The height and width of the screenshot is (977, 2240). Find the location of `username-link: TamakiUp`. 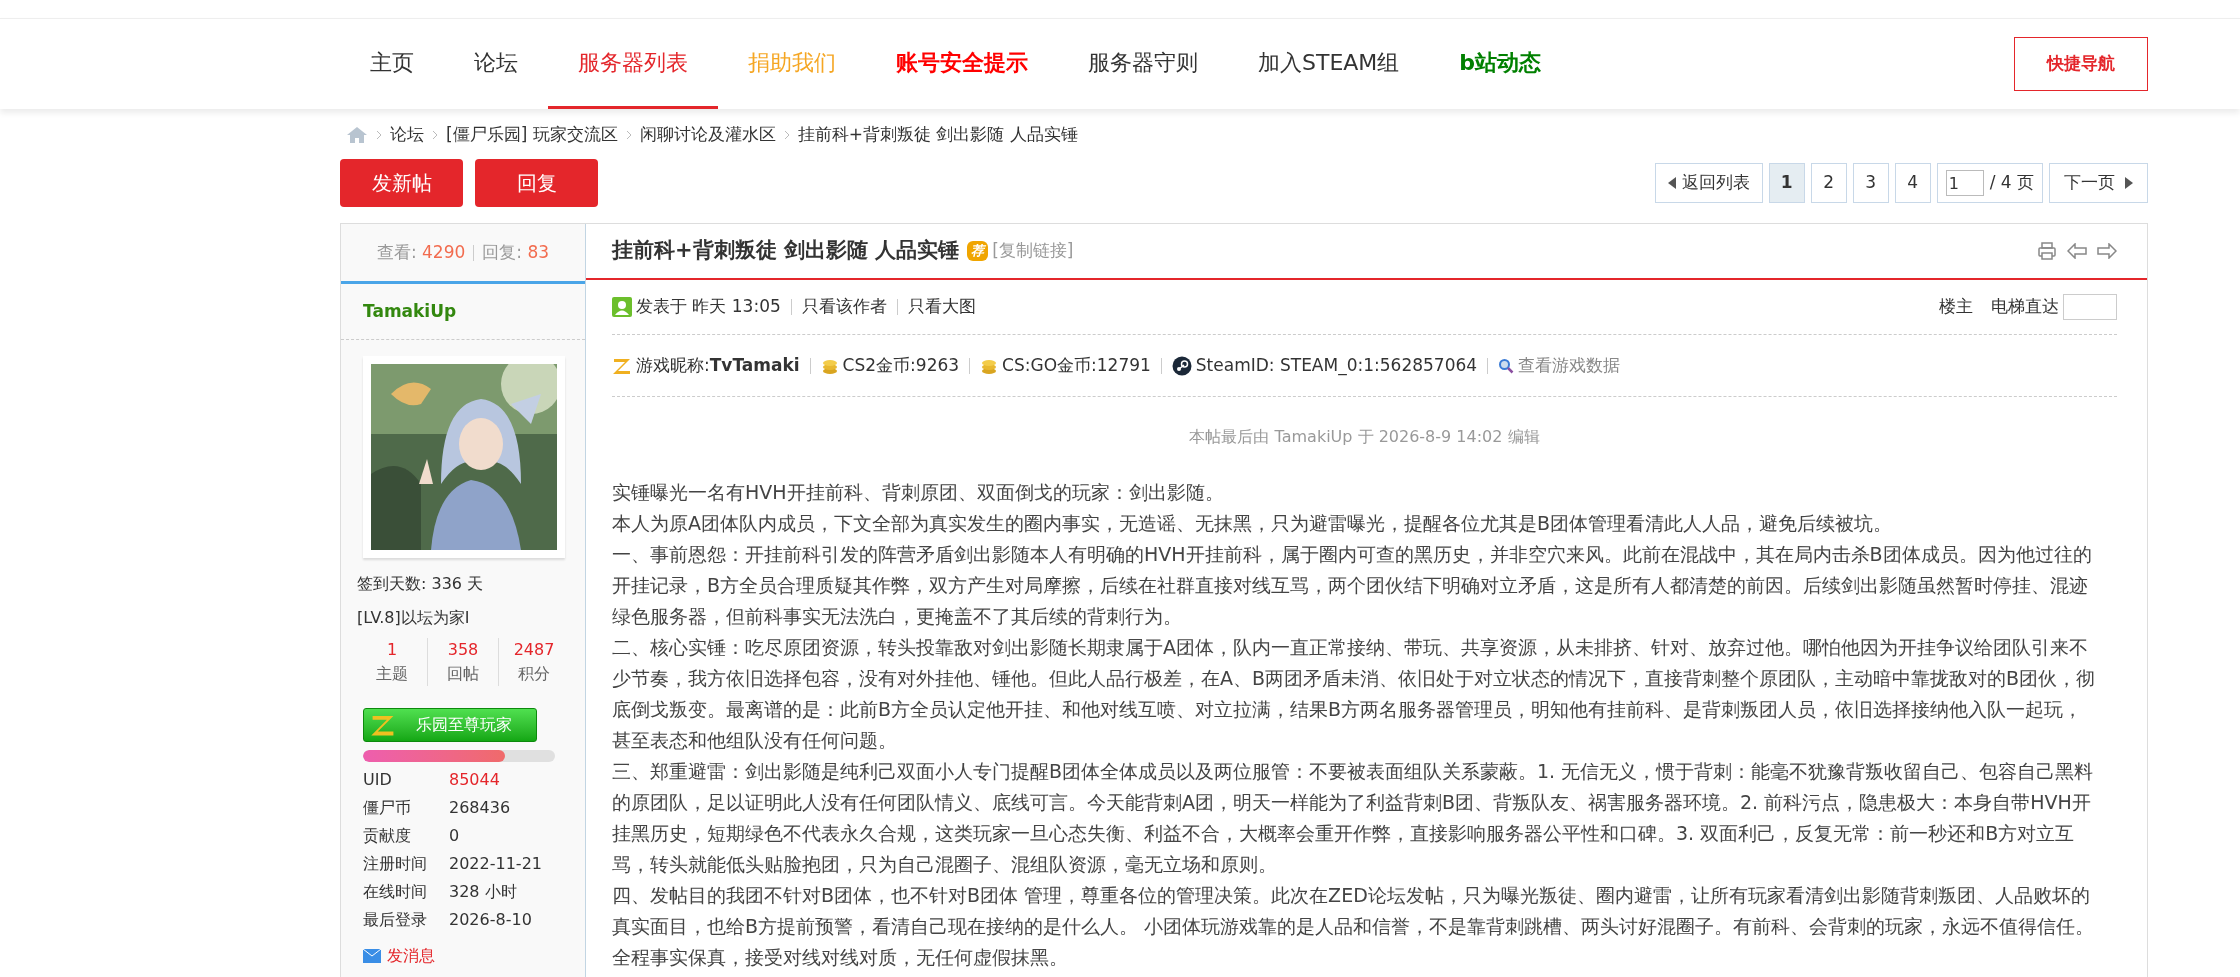

username-link: TamakiUp is located at coordinates (410, 311).